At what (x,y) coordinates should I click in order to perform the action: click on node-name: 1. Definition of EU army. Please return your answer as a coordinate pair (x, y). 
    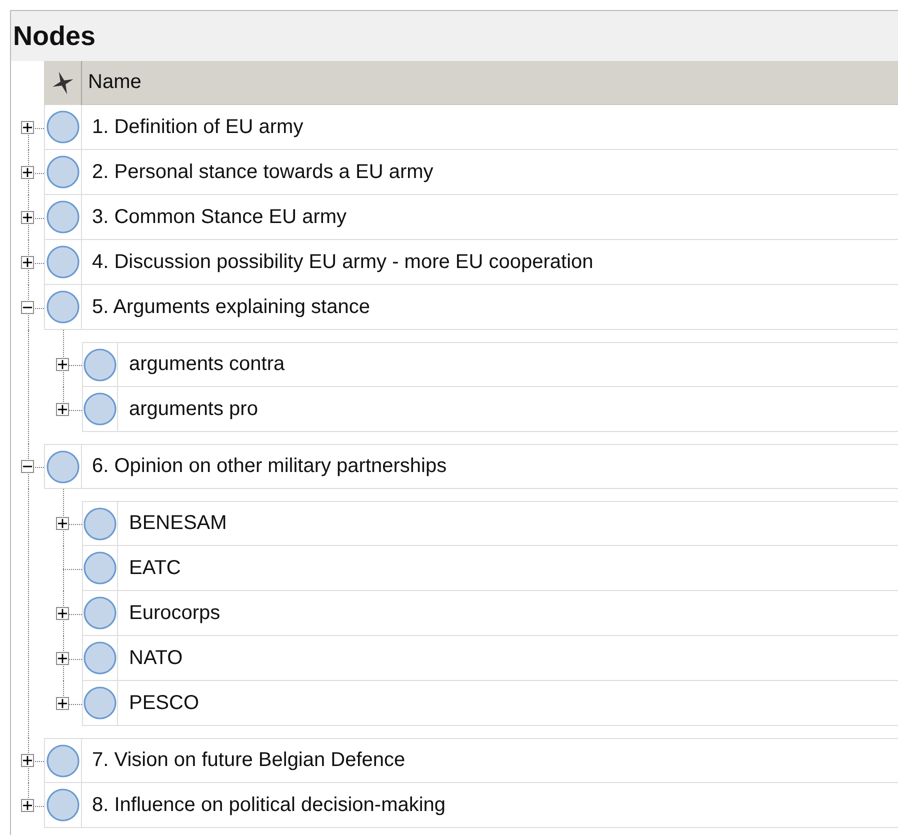
    Looking at the image, I should click on (490, 127).